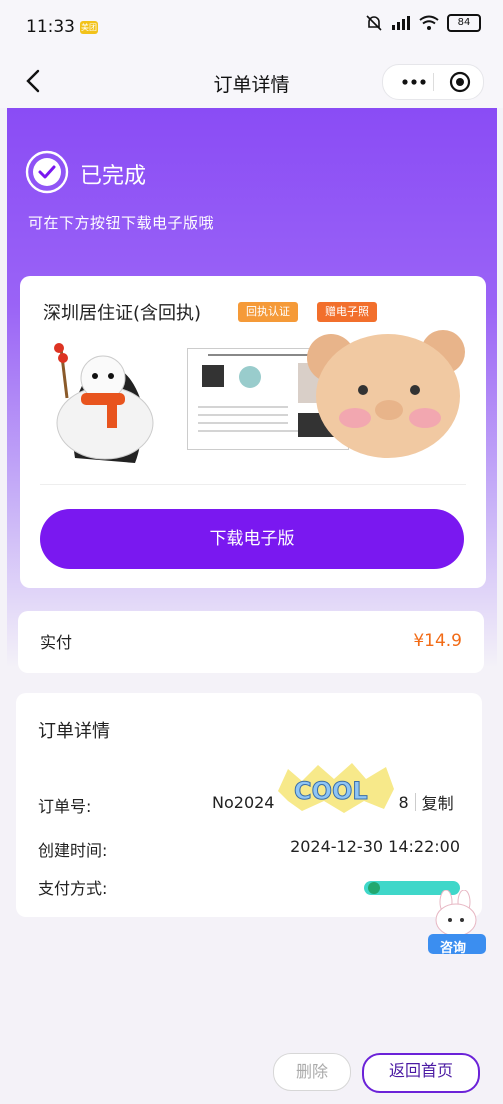 The width and height of the screenshot is (503, 1104). Describe the element at coordinates (50, 27) in the screenshot. I see `status-time: 11:33` at that location.